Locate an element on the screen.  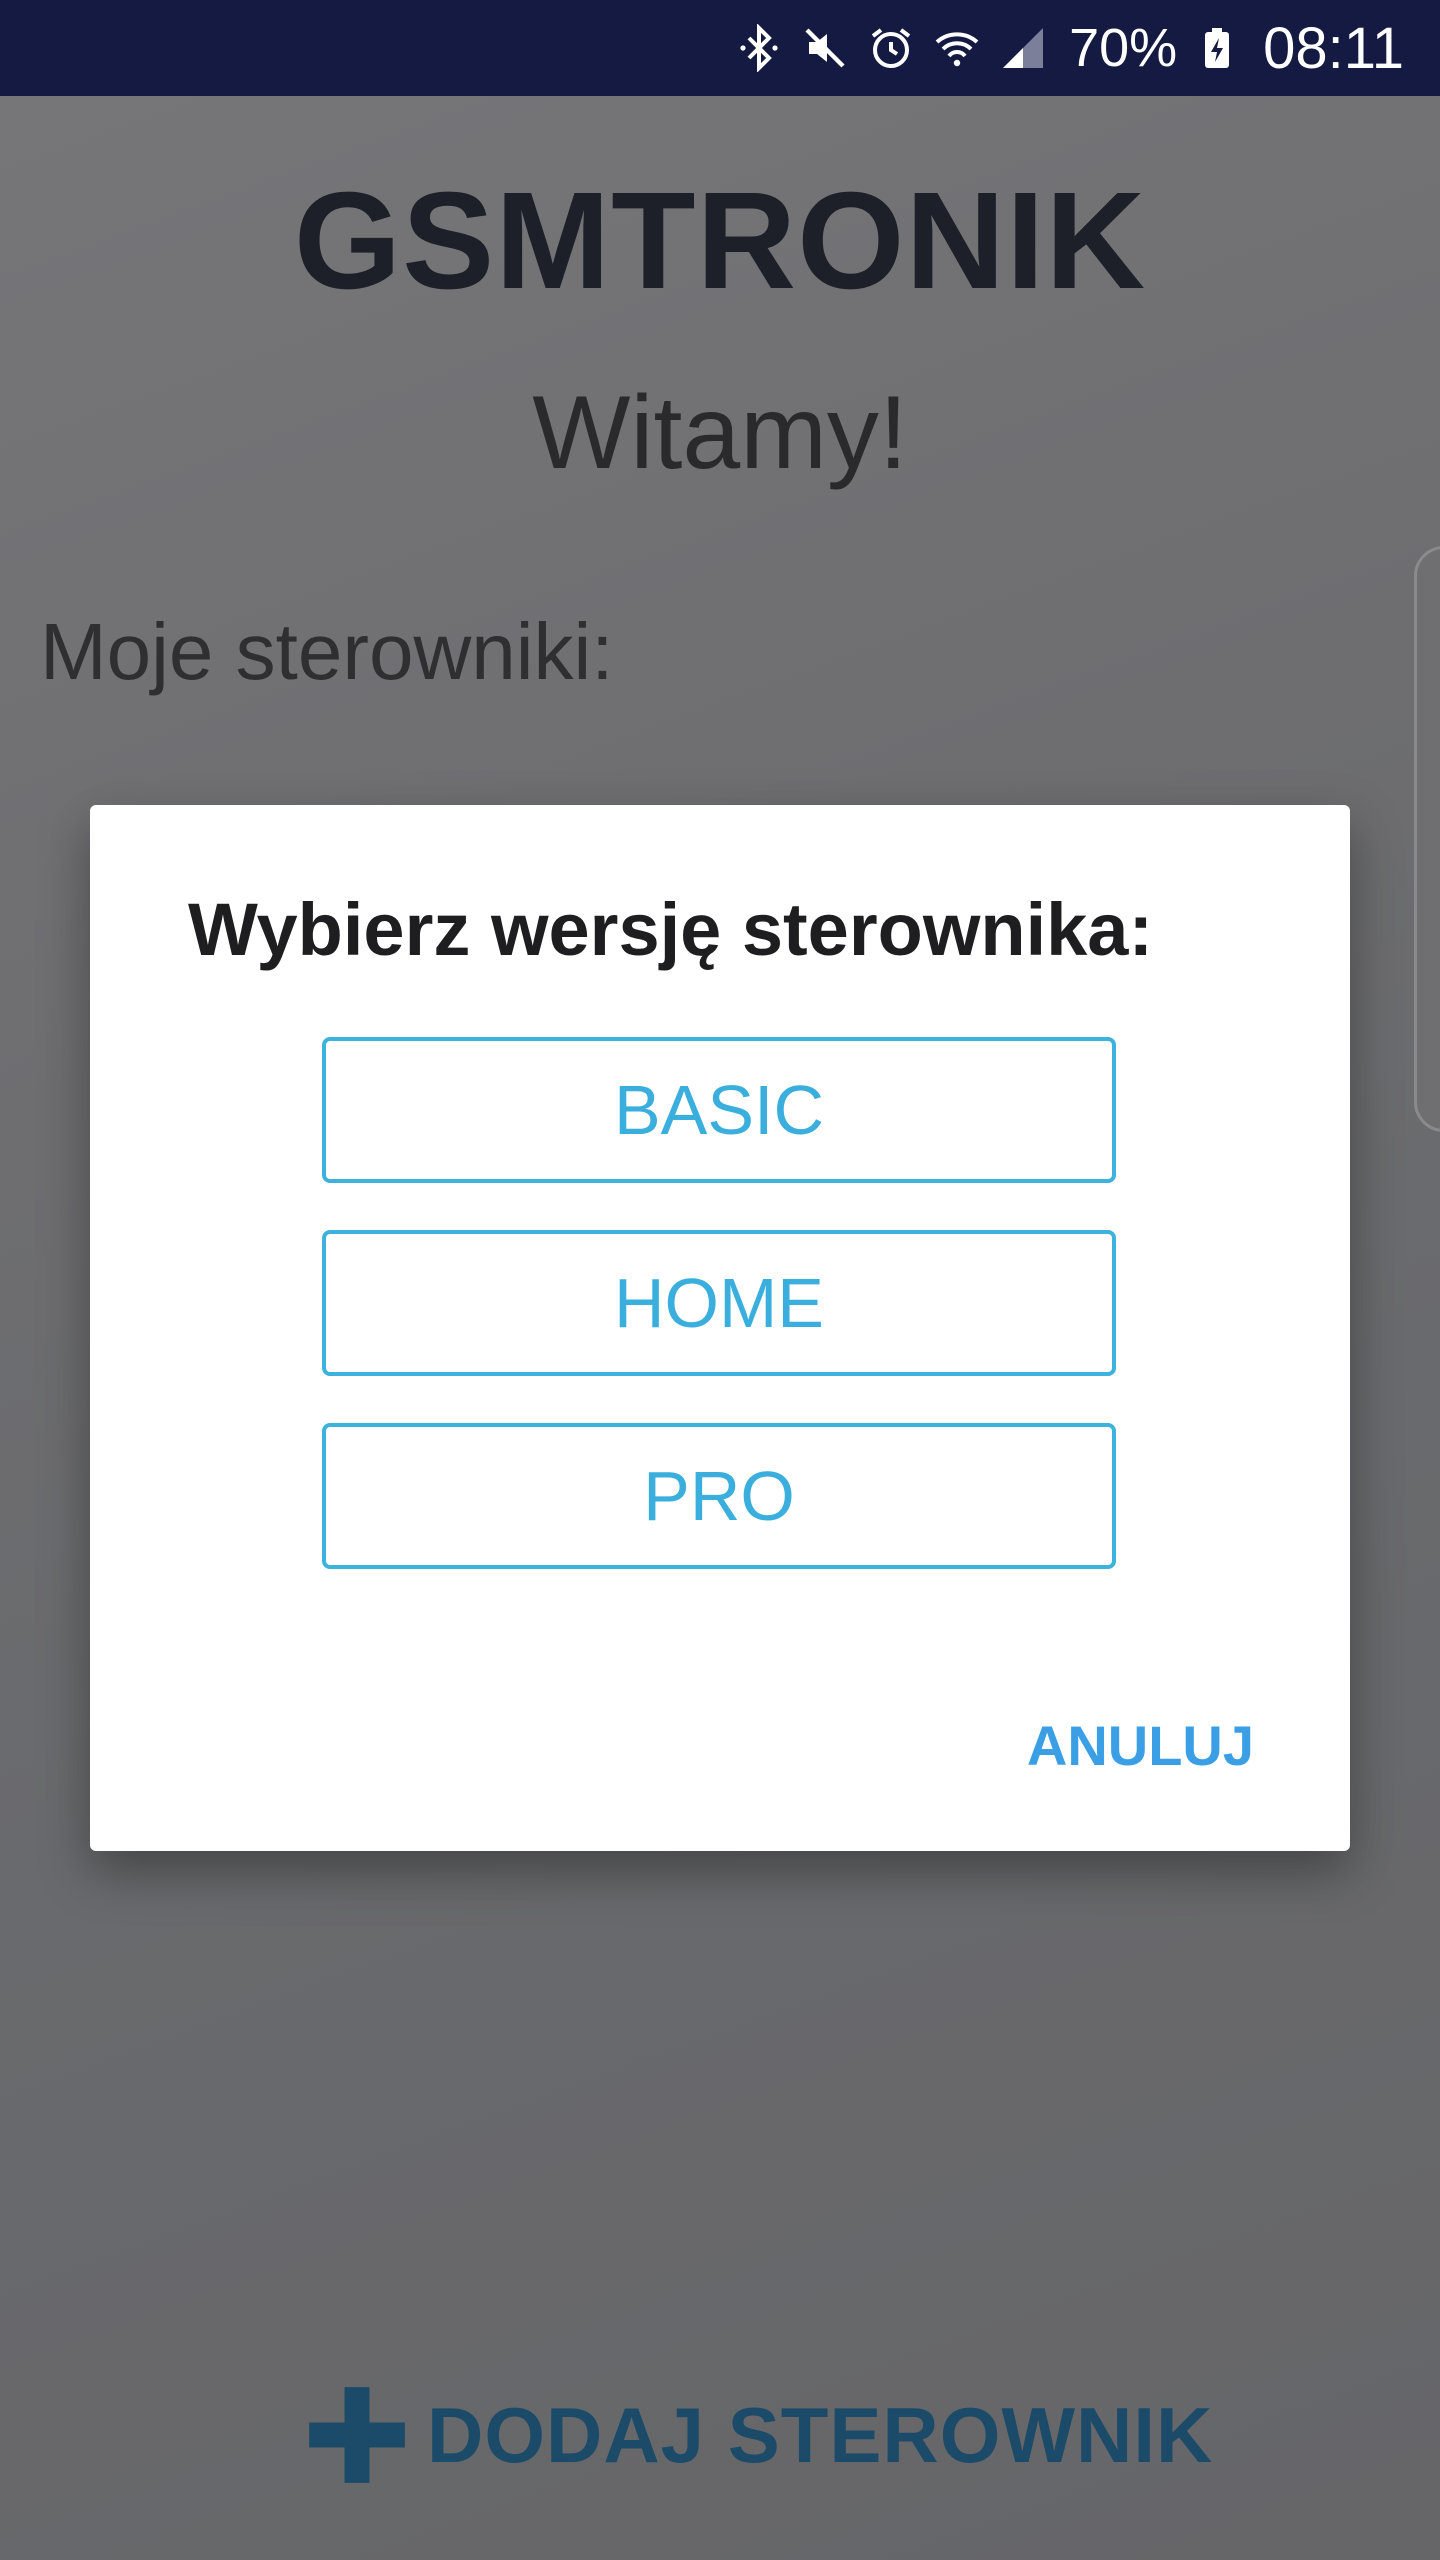
add-controller-button: DODAJ STEROWNIK is located at coordinates (759, 2435).